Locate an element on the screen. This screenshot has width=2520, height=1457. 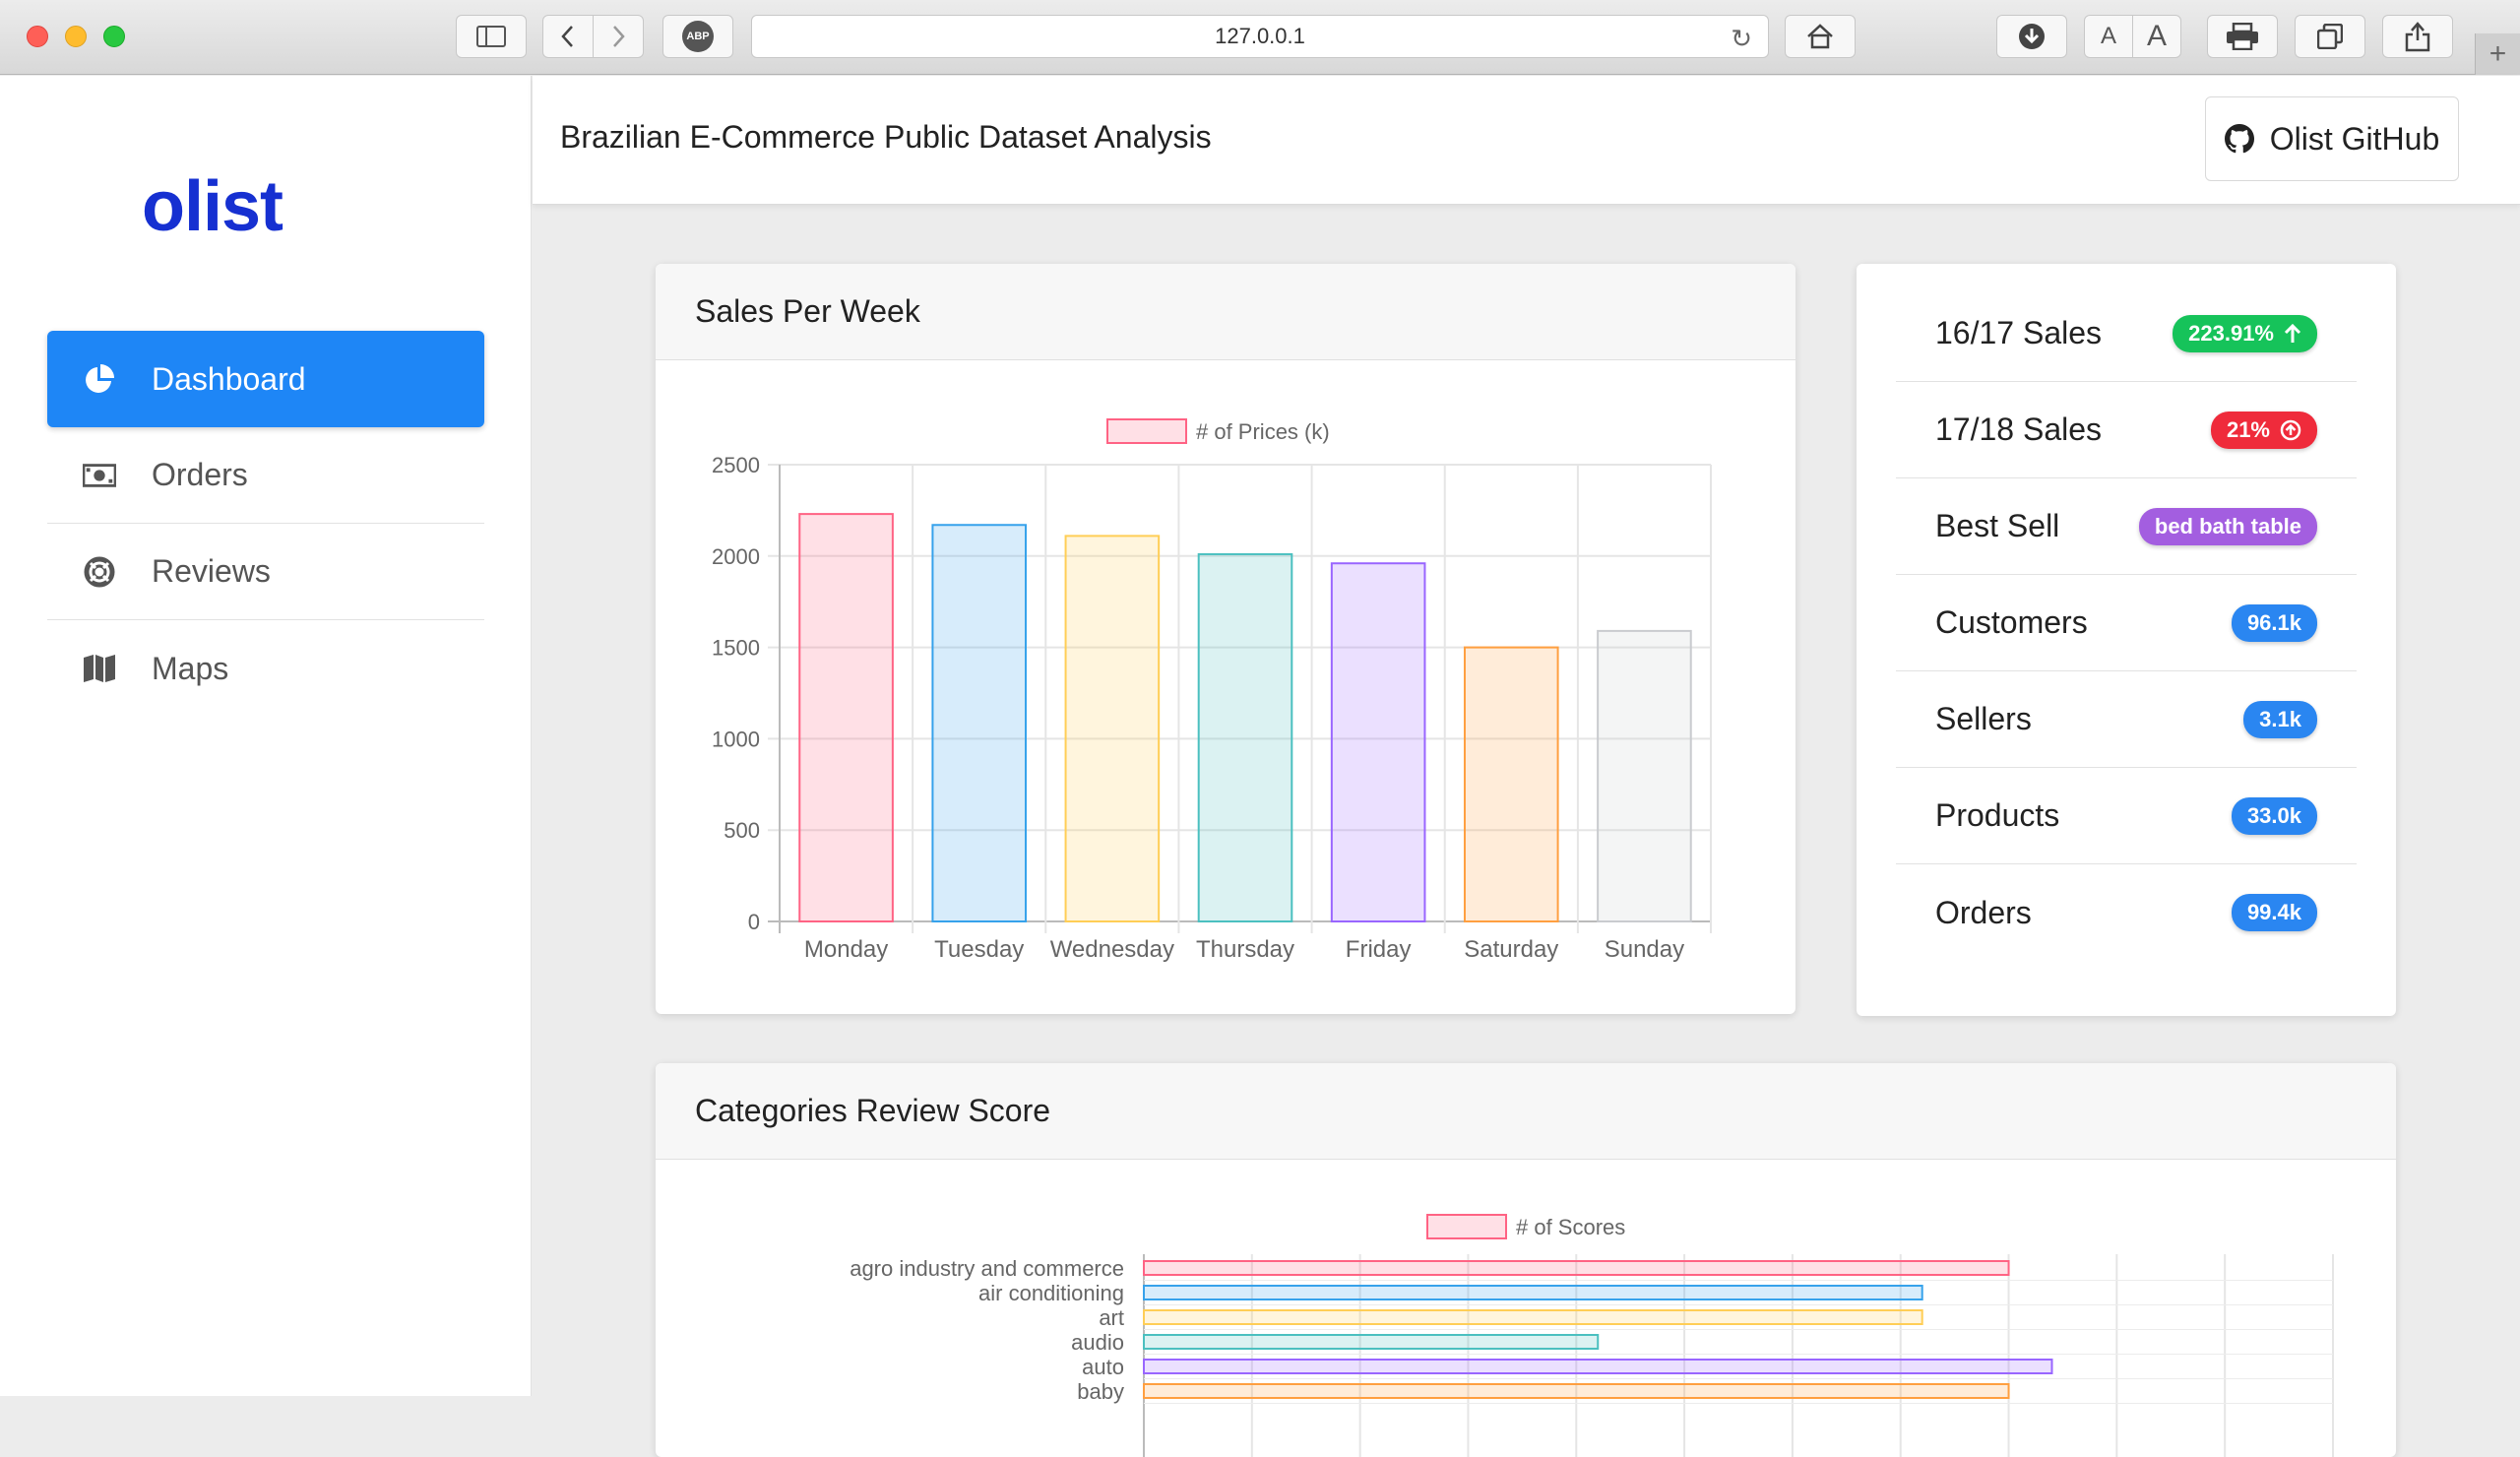
sidebar-icon is located at coordinates (491, 36).